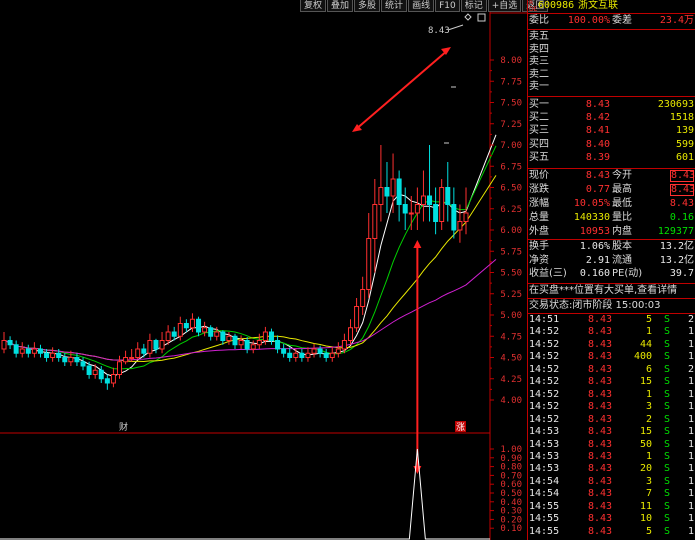  Describe the element at coordinates (597, 118) in the screenshot. I see `buy-price: 8.42` at that location.